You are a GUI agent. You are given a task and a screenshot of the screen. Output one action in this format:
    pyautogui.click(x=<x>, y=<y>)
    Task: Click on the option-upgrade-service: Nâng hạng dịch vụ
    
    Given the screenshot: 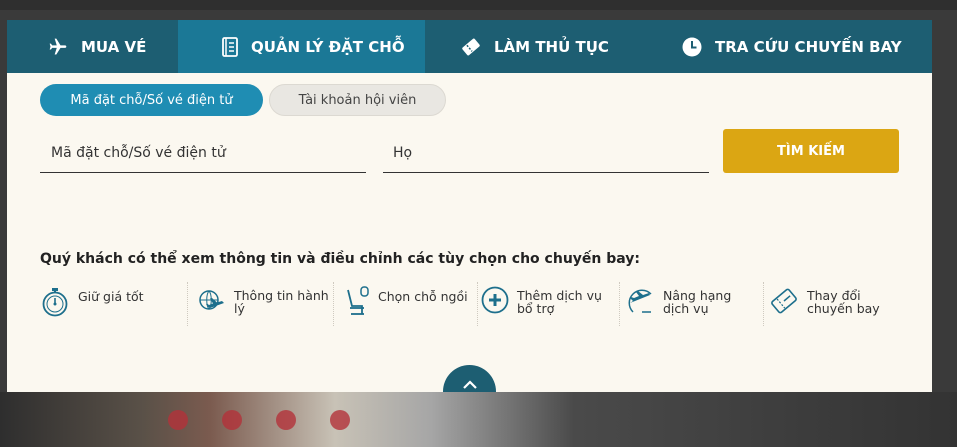 What is the action you would take?
    pyautogui.click(x=690, y=304)
    